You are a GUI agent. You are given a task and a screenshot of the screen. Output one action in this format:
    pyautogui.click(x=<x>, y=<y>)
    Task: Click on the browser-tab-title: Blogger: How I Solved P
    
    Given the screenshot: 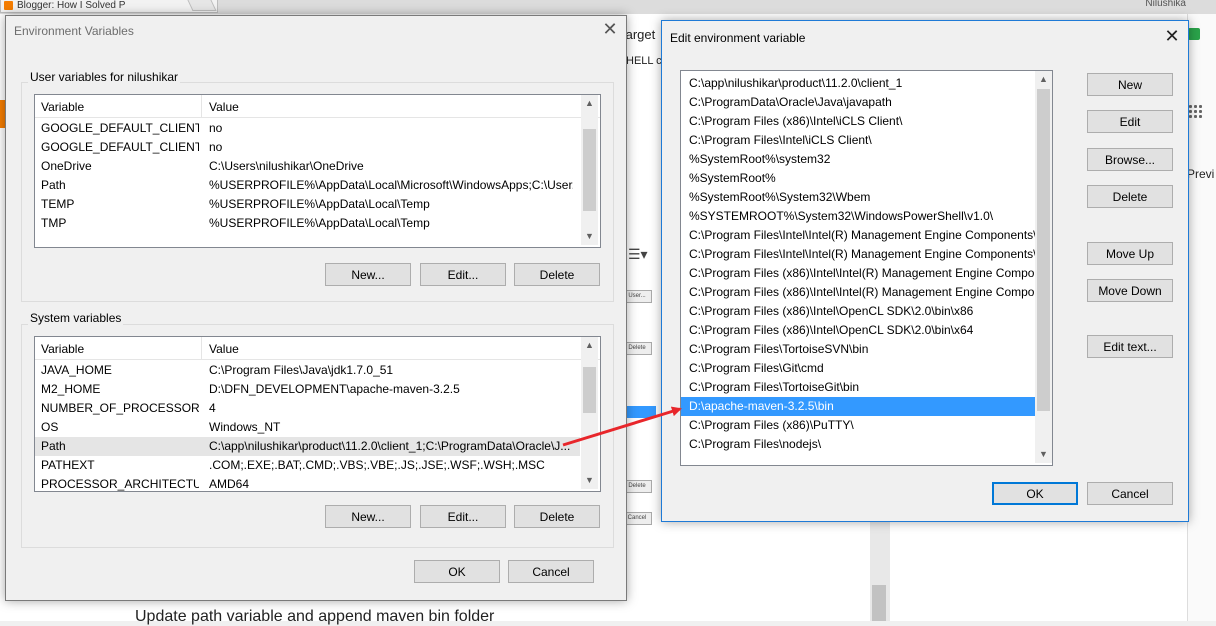 What is the action you would take?
    pyautogui.click(x=71, y=5)
    